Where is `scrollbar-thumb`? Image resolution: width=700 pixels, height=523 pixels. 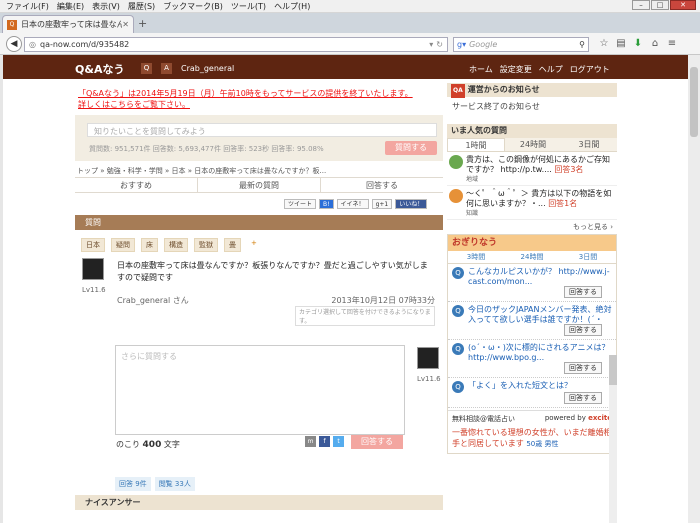 scrollbar-thumb is located at coordinates (694, 102).